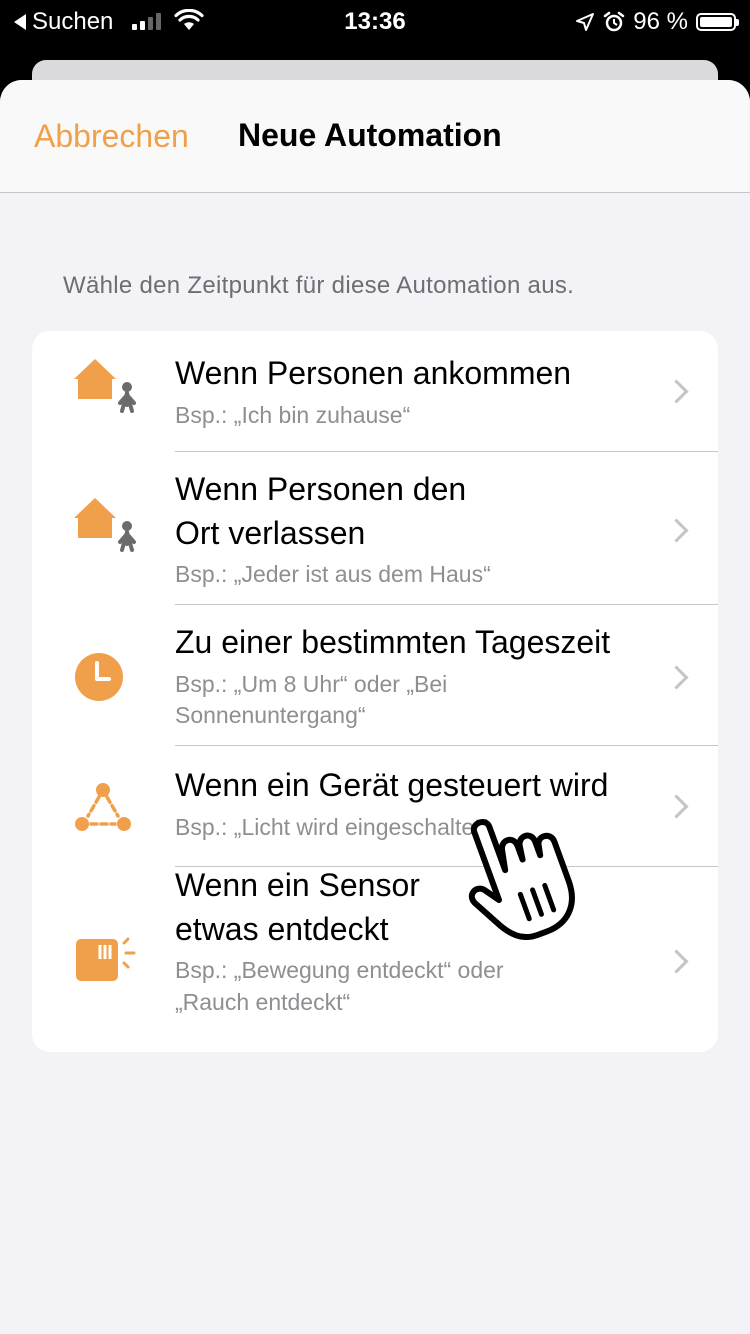 The image size is (750, 1334). I want to click on item-title: Wenn Personen ankommen, so click(373, 373).